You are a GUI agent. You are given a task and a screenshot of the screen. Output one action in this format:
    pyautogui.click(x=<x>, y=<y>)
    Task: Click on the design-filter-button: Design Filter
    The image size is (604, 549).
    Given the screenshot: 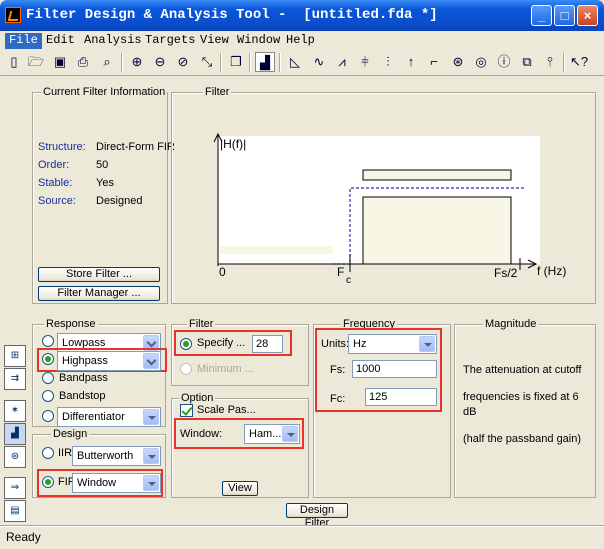 What is the action you would take?
    pyautogui.click(x=317, y=516)
    